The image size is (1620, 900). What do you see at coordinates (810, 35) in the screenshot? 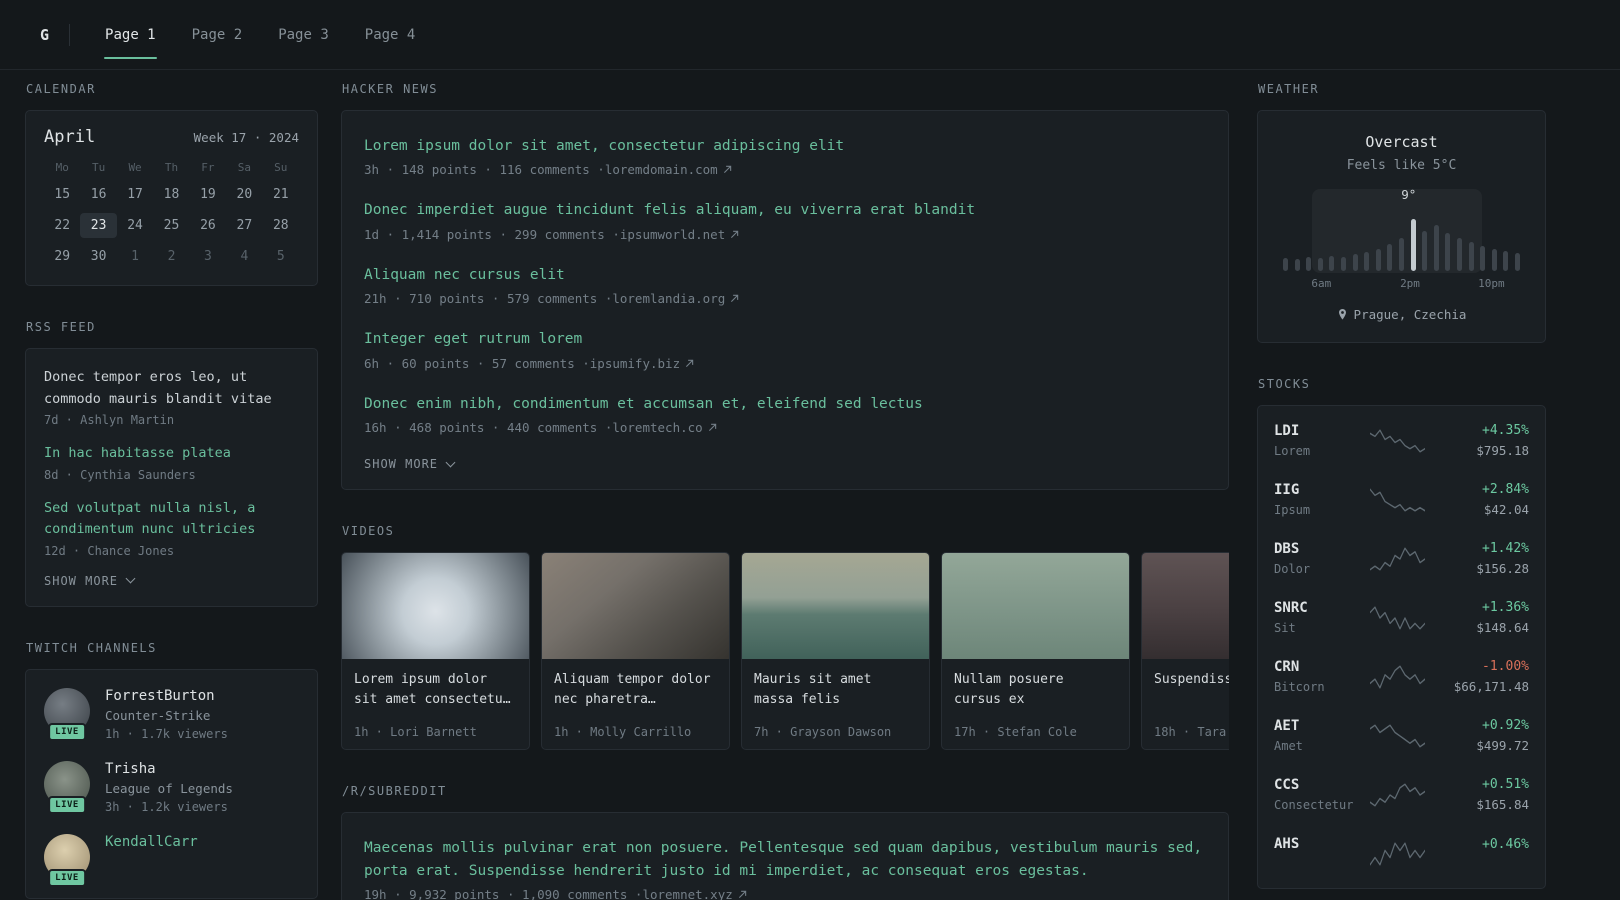
I see `top-navigation-bar: G Page 1 Page 2 Page 3 Page 4` at bounding box center [810, 35].